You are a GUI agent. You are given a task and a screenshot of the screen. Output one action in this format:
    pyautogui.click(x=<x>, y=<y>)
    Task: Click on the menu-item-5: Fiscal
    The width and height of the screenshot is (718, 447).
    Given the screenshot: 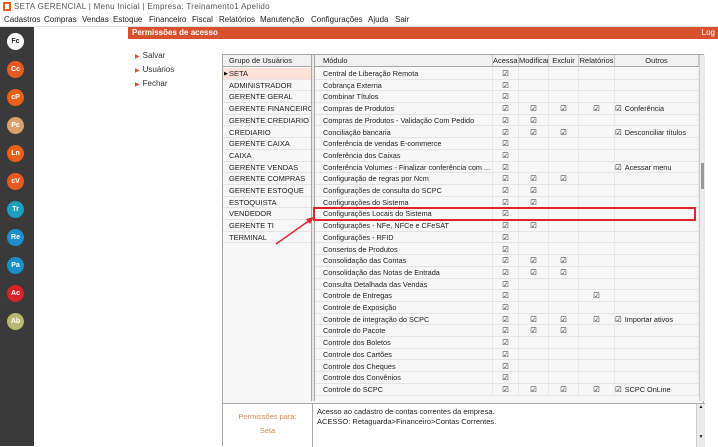 What is the action you would take?
    pyautogui.click(x=202, y=19)
    